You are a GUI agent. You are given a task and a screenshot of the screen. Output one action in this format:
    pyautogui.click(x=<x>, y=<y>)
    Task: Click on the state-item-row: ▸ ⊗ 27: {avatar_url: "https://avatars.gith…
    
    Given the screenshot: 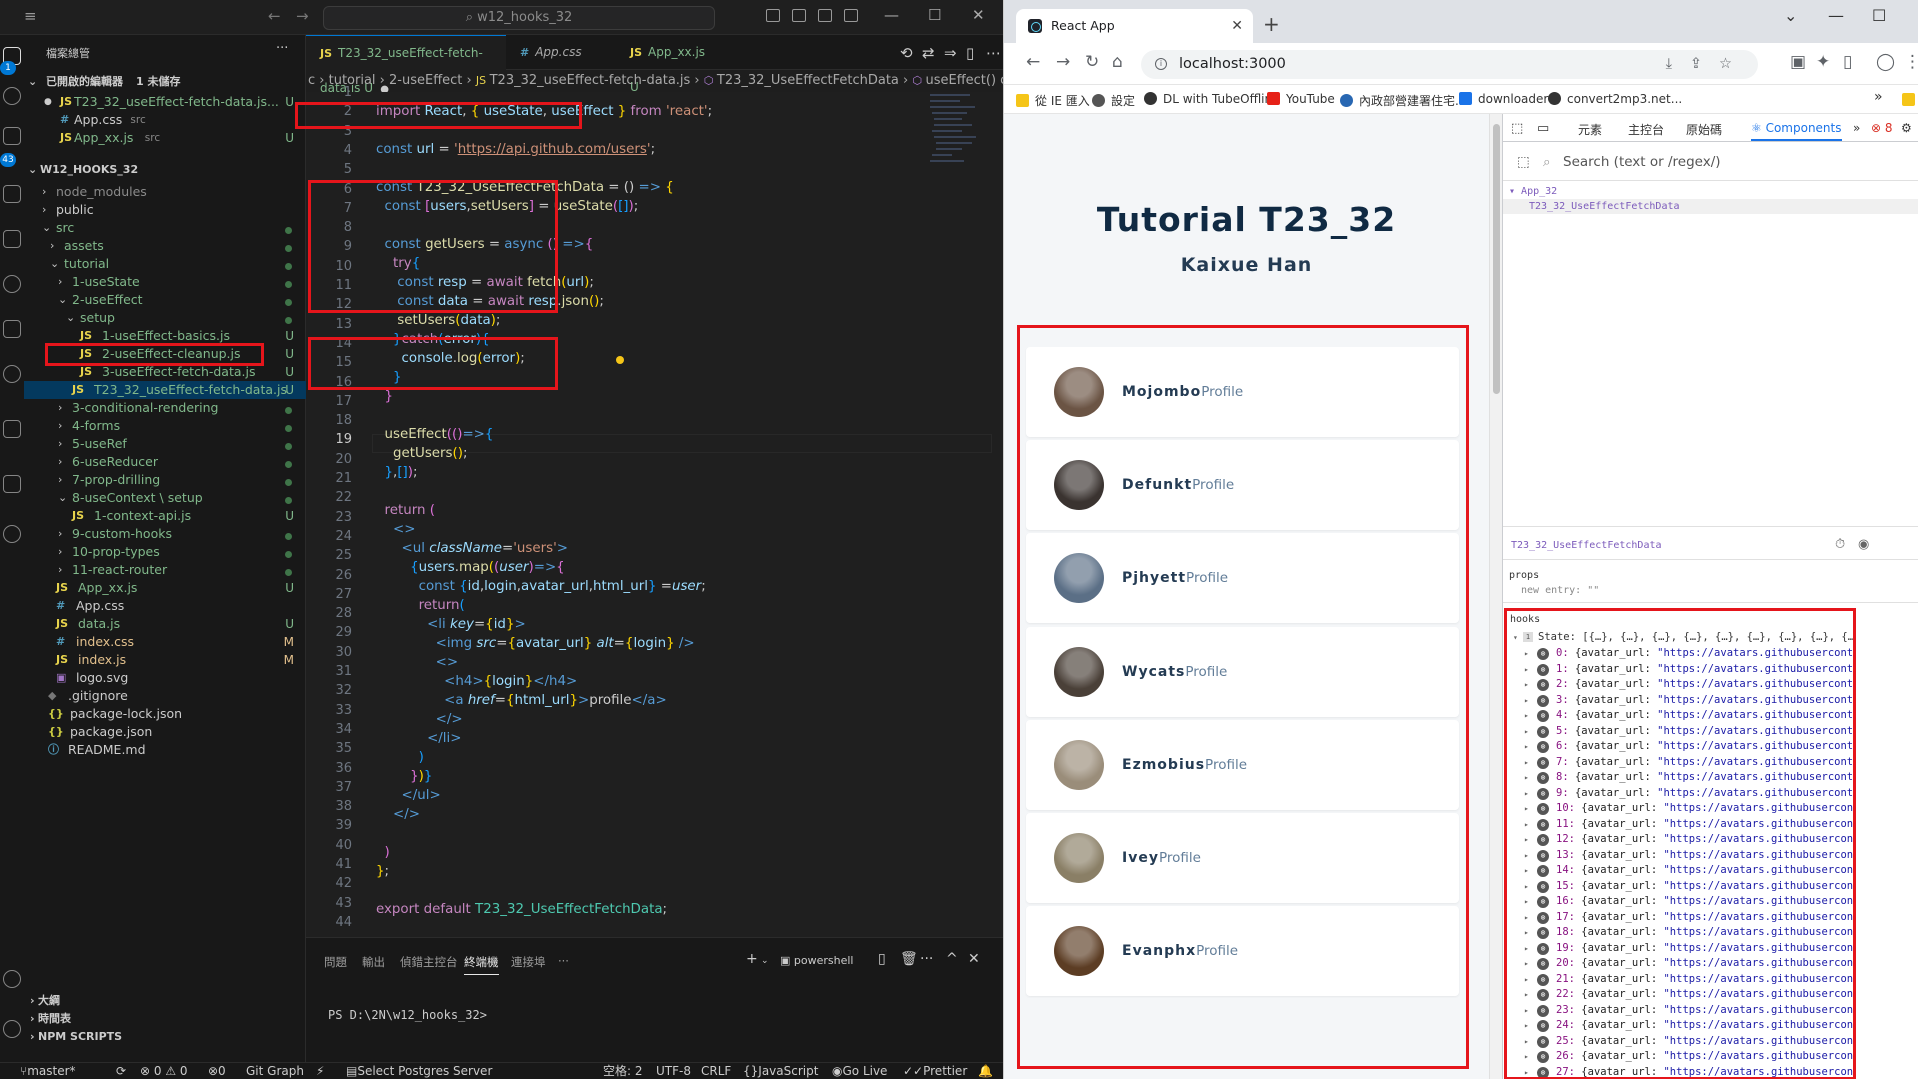 What is the action you would take?
    pyautogui.click(x=1680, y=1070)
    